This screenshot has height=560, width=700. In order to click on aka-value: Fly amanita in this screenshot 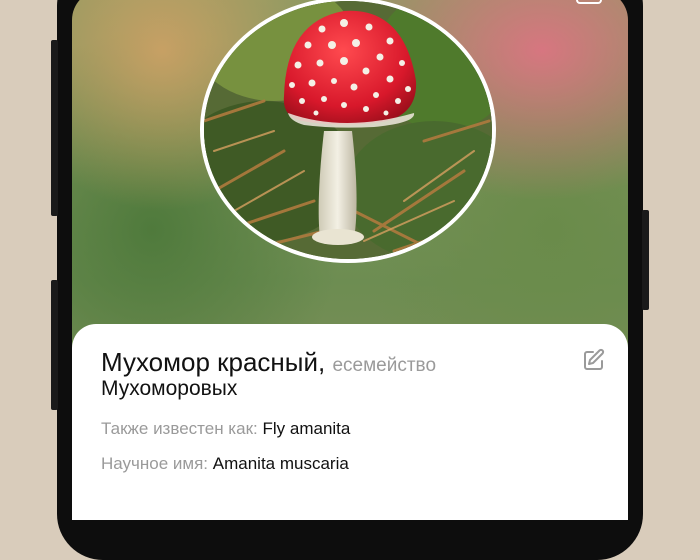, I will do `click(306, 428)`.